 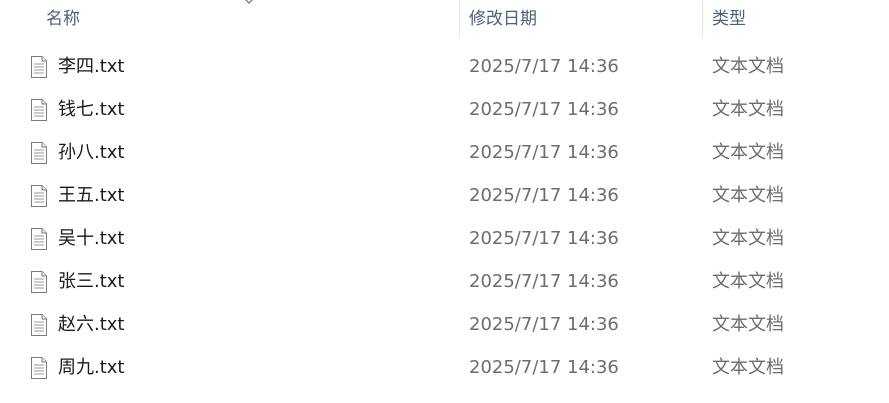 I want to click on file-row: 孙八.txt 2025/7/17 14:36 文本文档, so click(x=444, y=152).